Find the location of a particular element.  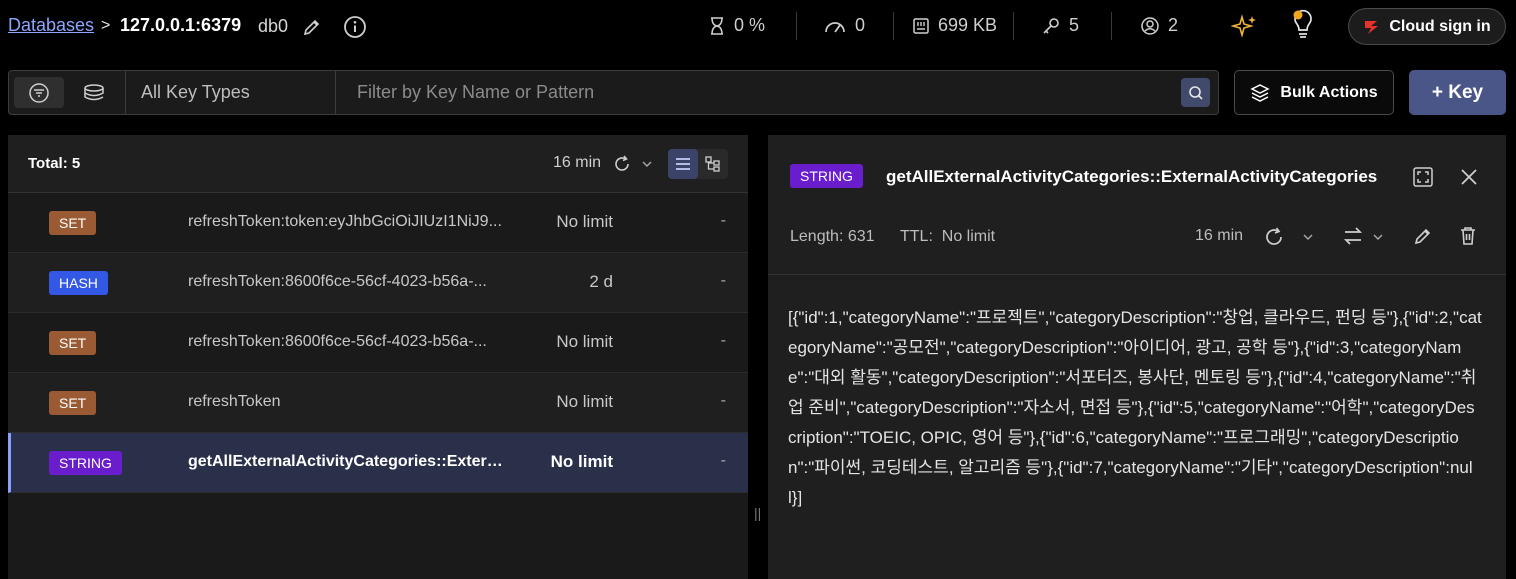

tree-view-button is located at coordinates (713, 164).